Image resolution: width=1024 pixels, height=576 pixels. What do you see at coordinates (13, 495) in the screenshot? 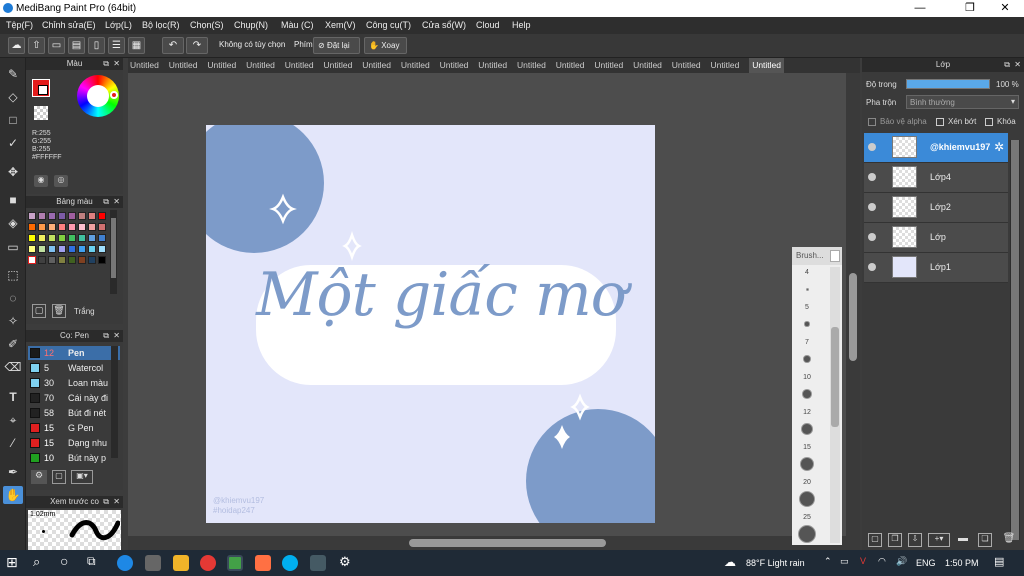
I see `hand-tool-icon: ✋` at bounding box center [13, 495].